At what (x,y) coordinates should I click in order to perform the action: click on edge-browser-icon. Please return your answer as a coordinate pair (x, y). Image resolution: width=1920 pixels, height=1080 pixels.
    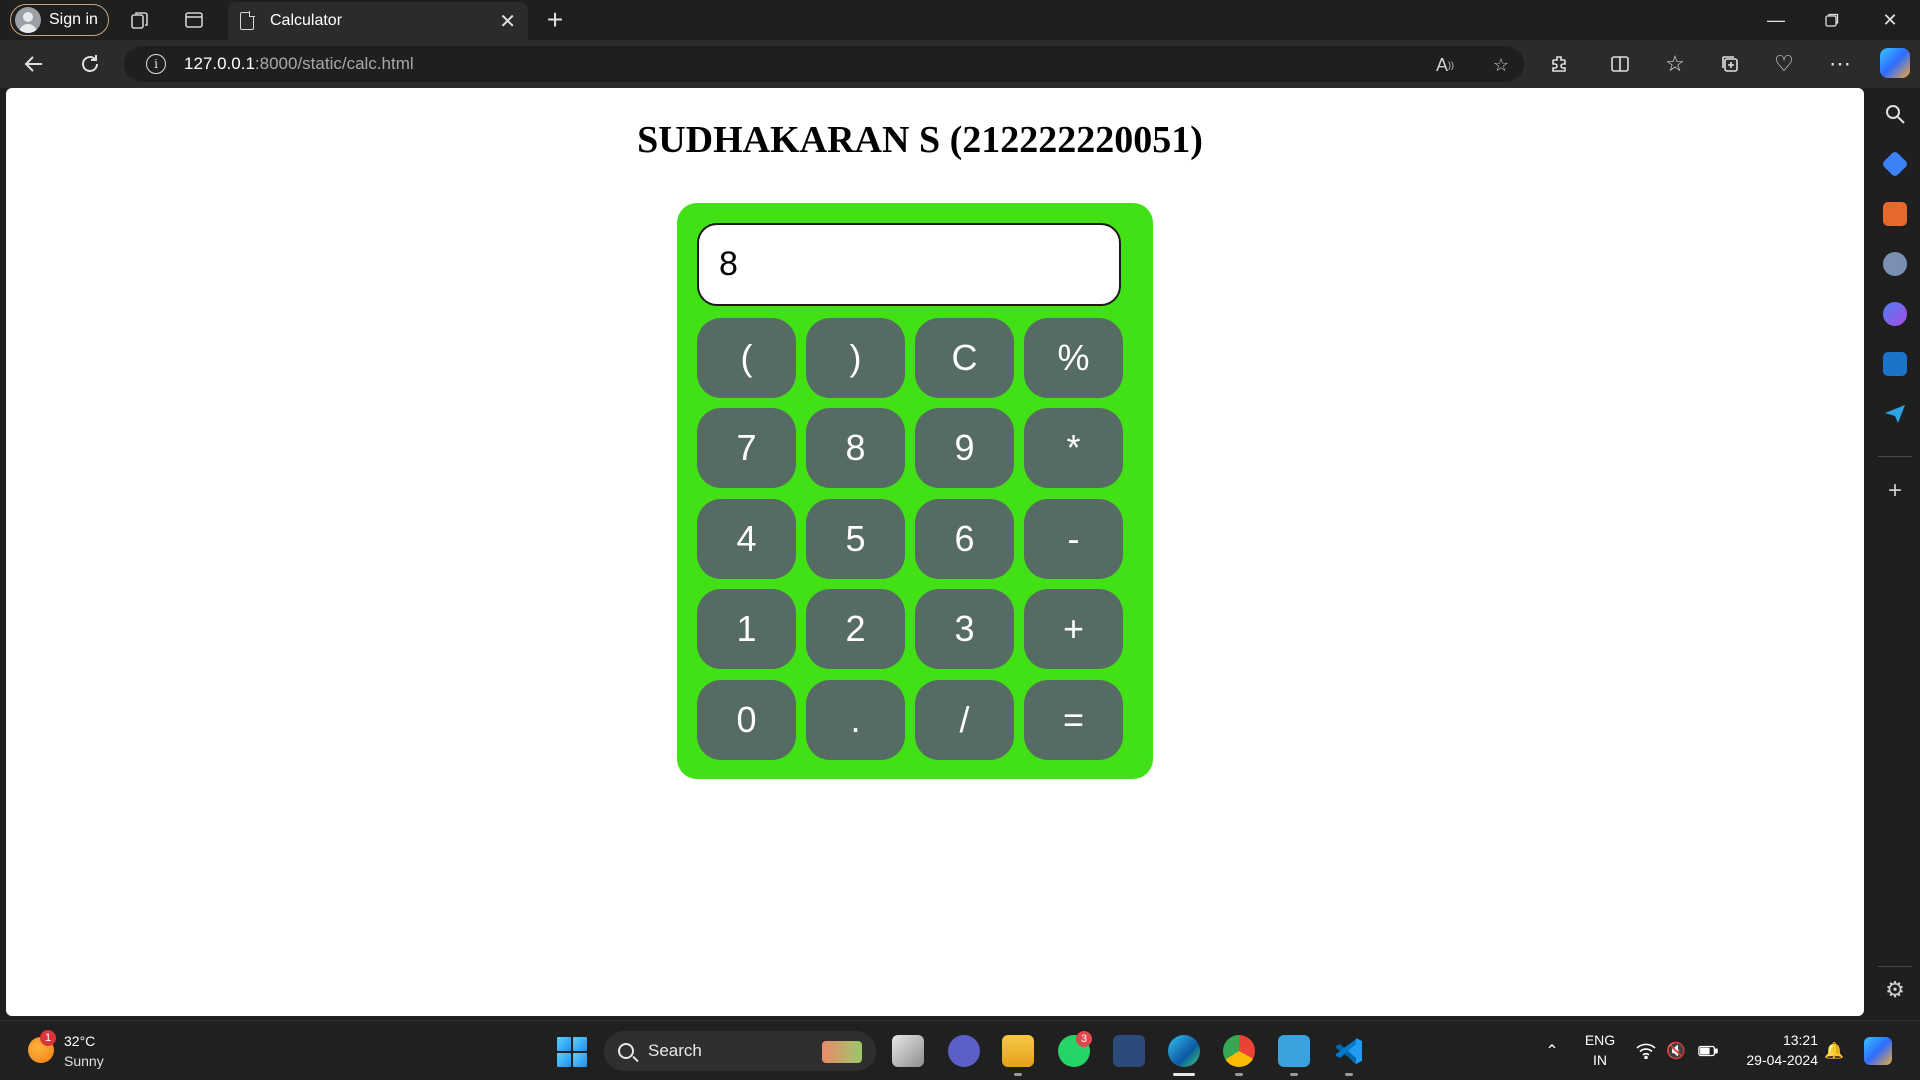
    Looking at the image, I should click on (1184, 1051).